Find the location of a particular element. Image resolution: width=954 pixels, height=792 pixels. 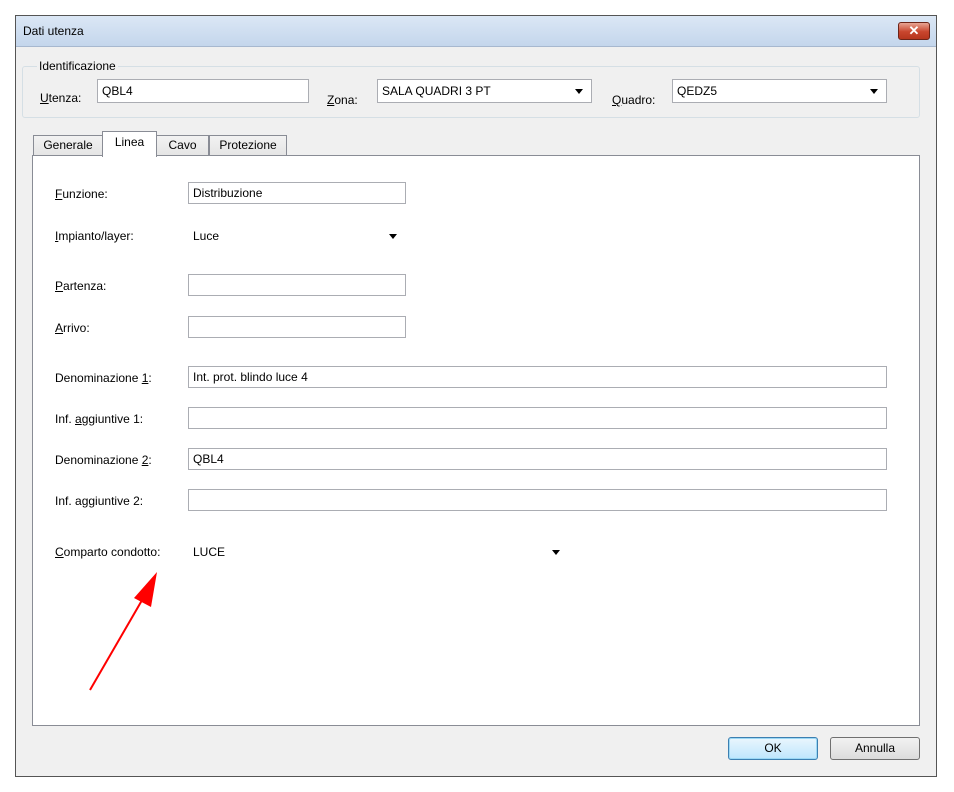

denominazione-1-label: Denominazione 1: is located at coordinates (103, 378).